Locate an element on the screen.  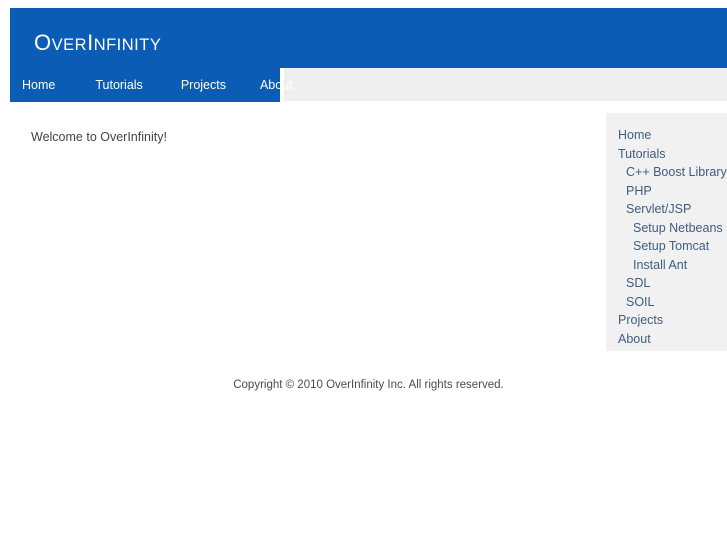
logo-text-ver: VER is located at coordinates (69, 45).